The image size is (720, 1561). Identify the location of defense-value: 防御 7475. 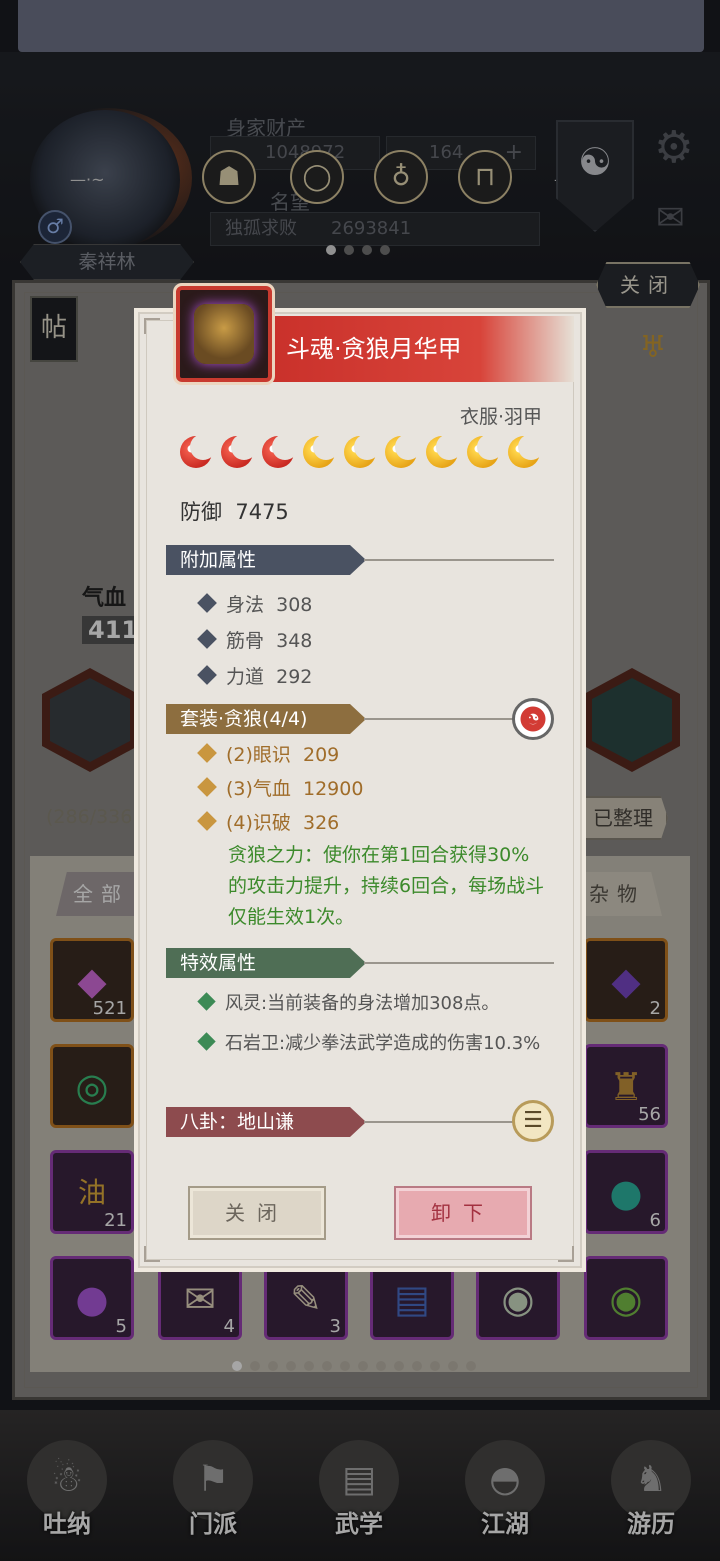
(234, 512).